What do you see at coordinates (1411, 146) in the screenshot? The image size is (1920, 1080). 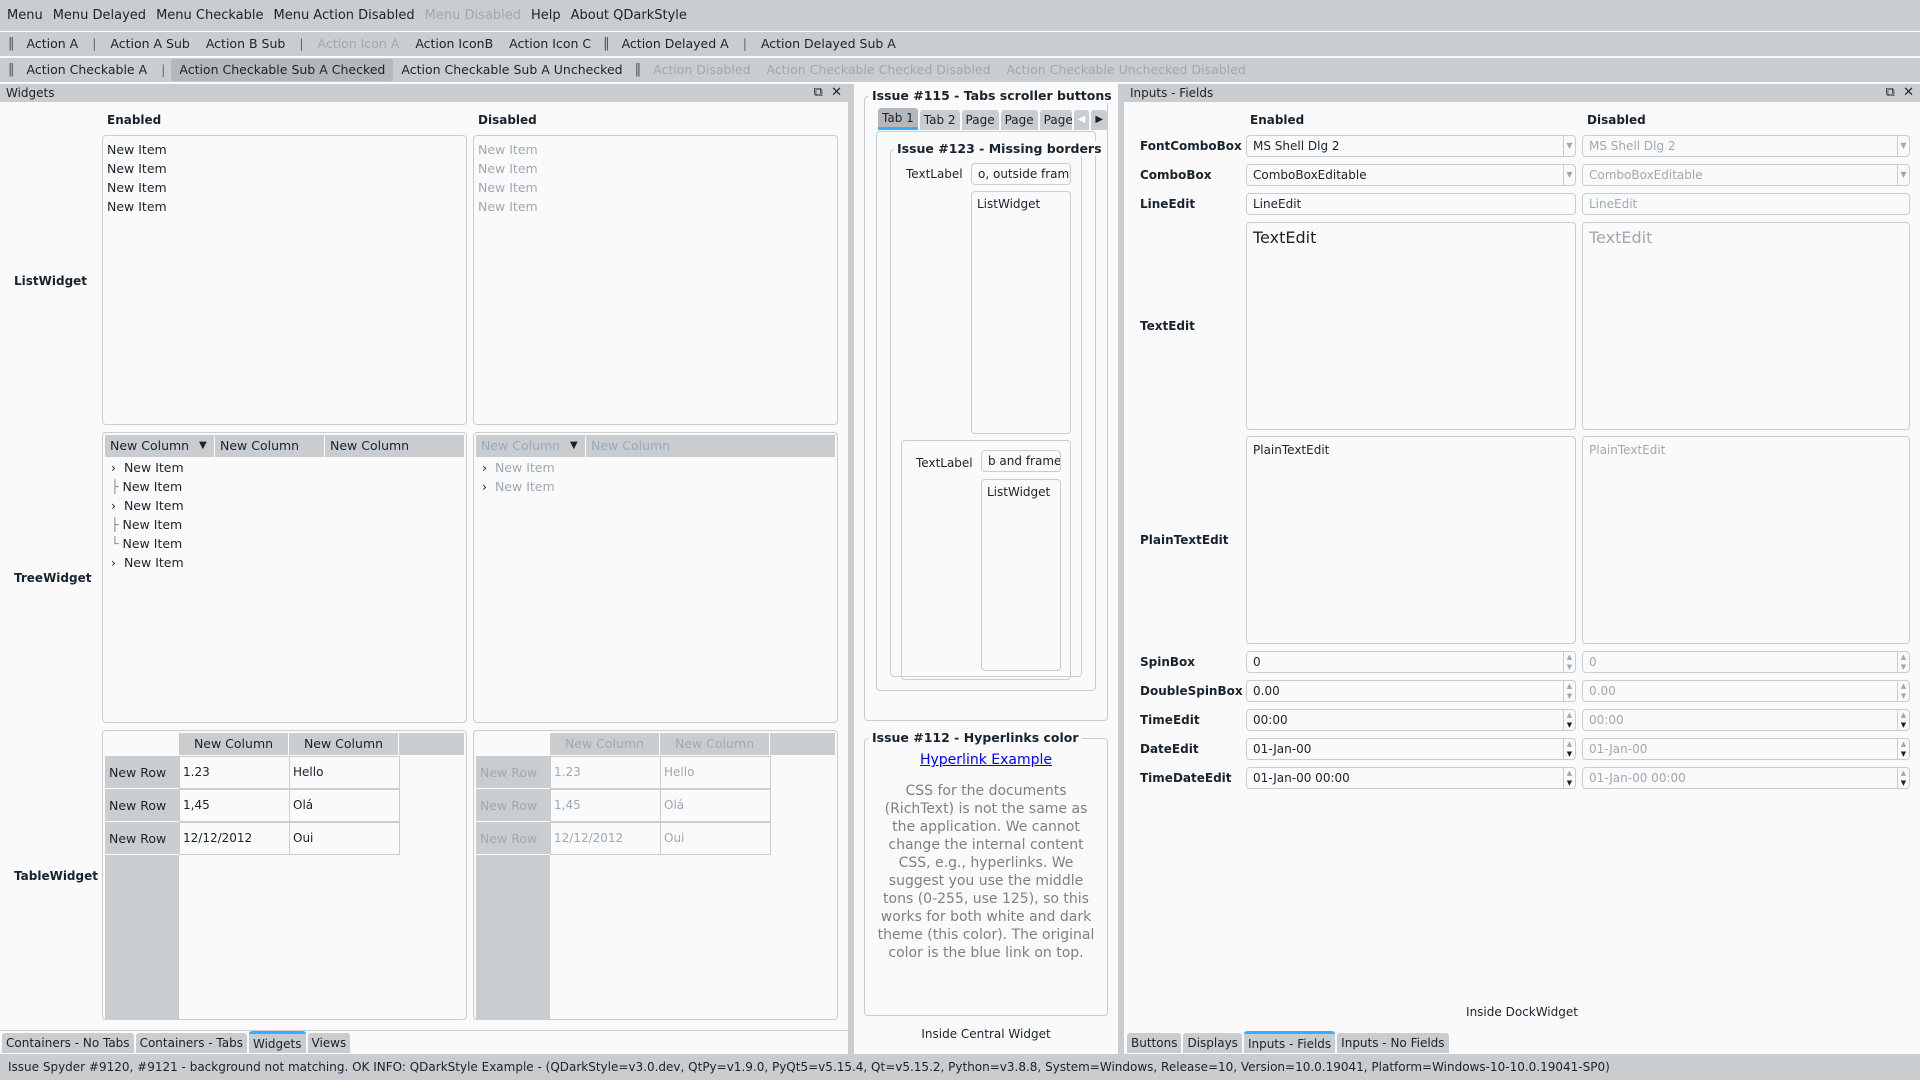 I see `font-combobox: MS Shell Dlg 2 ▼` at bounding box center [1411, 146].